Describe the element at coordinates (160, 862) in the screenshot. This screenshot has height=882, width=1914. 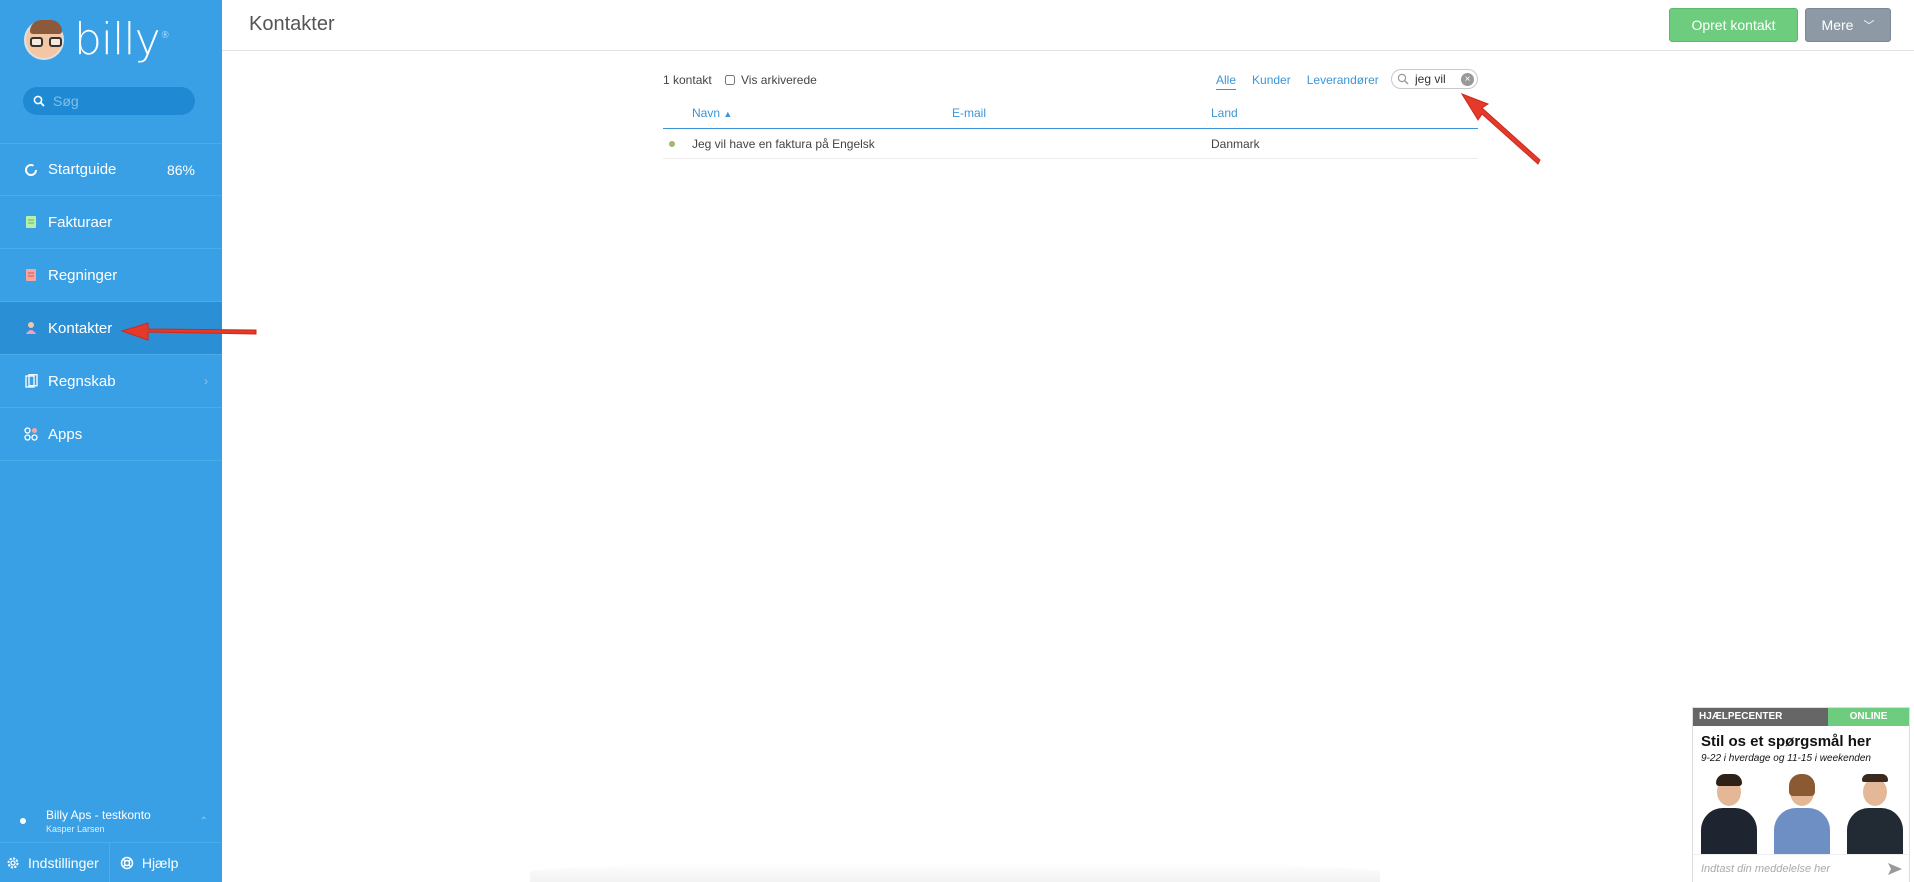
I see `help-label: Hjælp` at that location.